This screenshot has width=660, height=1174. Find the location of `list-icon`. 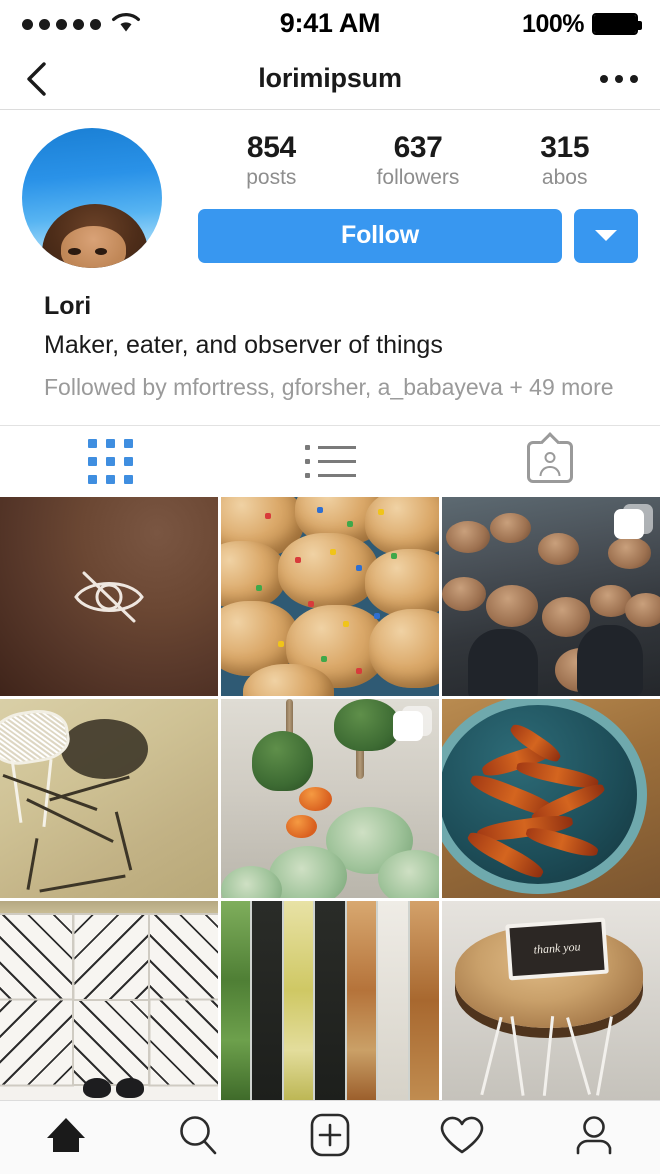

list-icon is located at coordinates (330, 462).